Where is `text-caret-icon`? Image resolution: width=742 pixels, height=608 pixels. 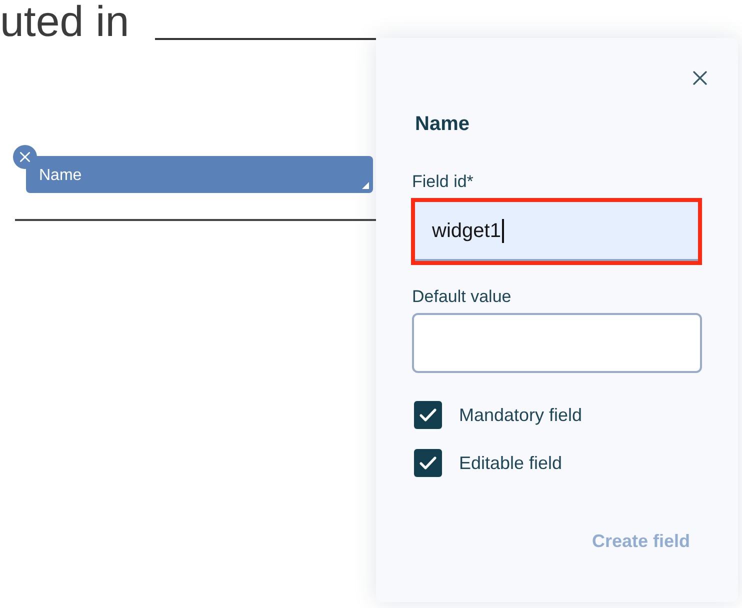
text-caret-icon is located at coordinates (503, 230).